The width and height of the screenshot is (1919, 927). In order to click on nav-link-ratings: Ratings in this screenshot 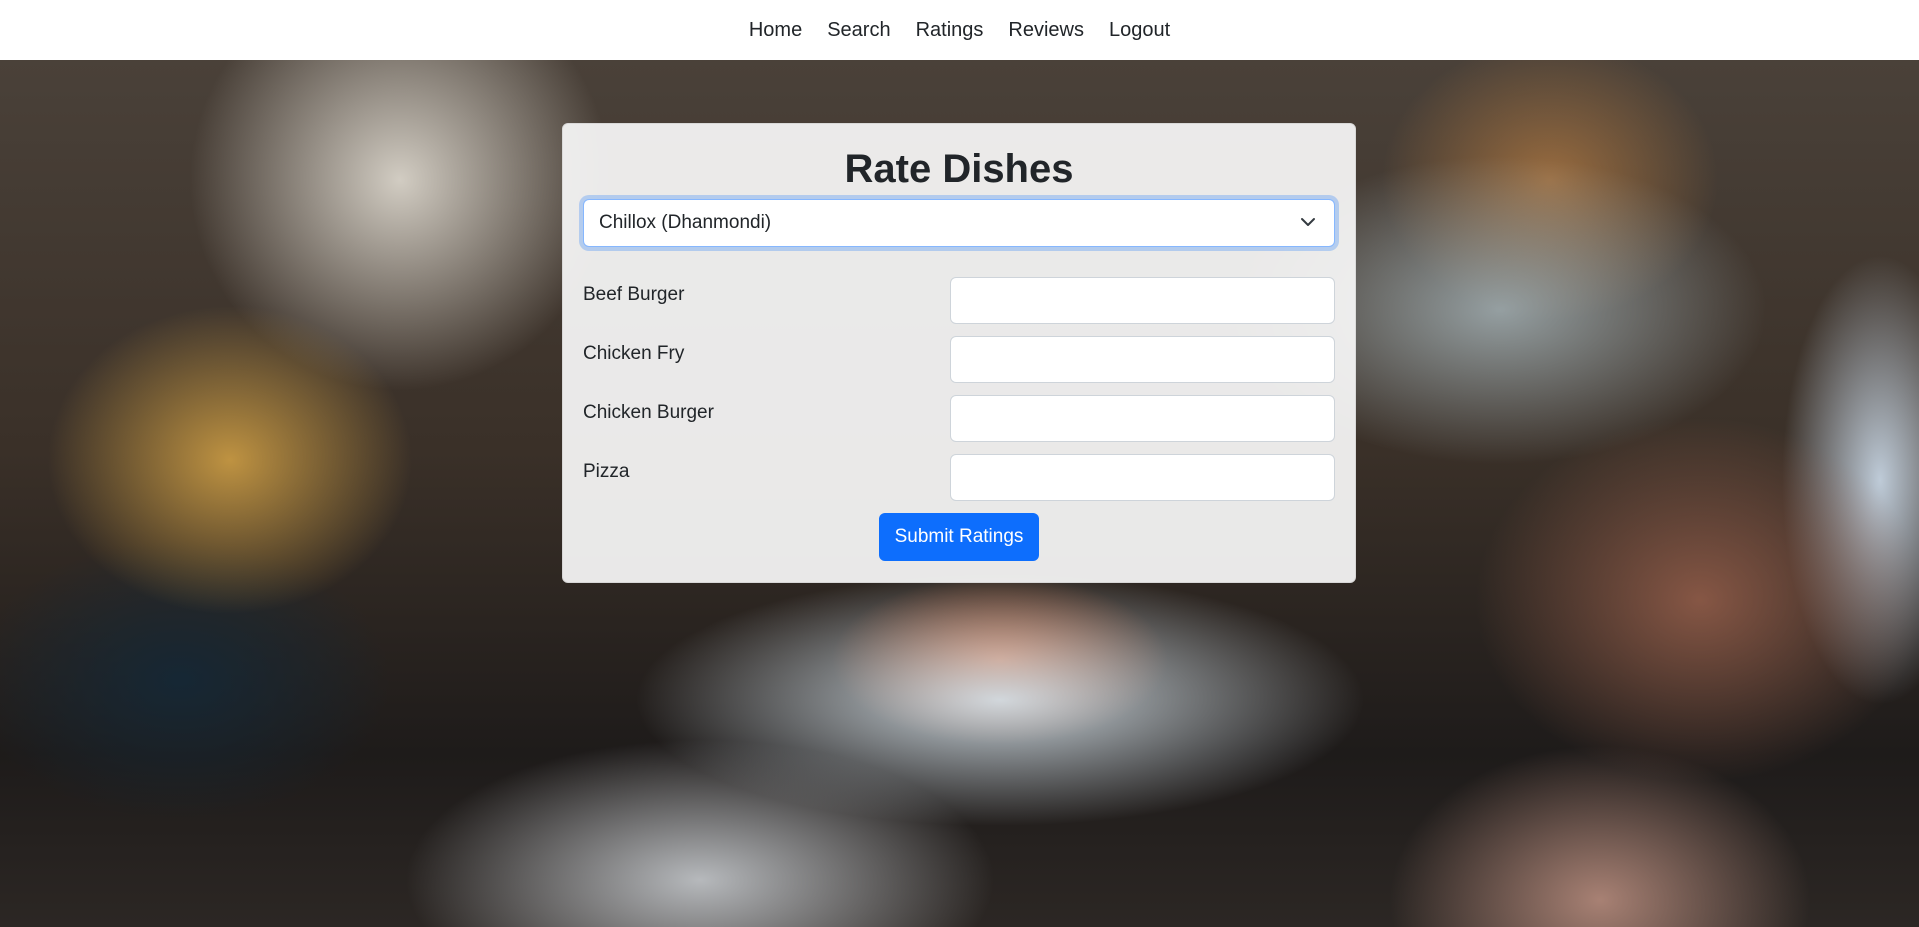, I will do `click(950, 30)`.